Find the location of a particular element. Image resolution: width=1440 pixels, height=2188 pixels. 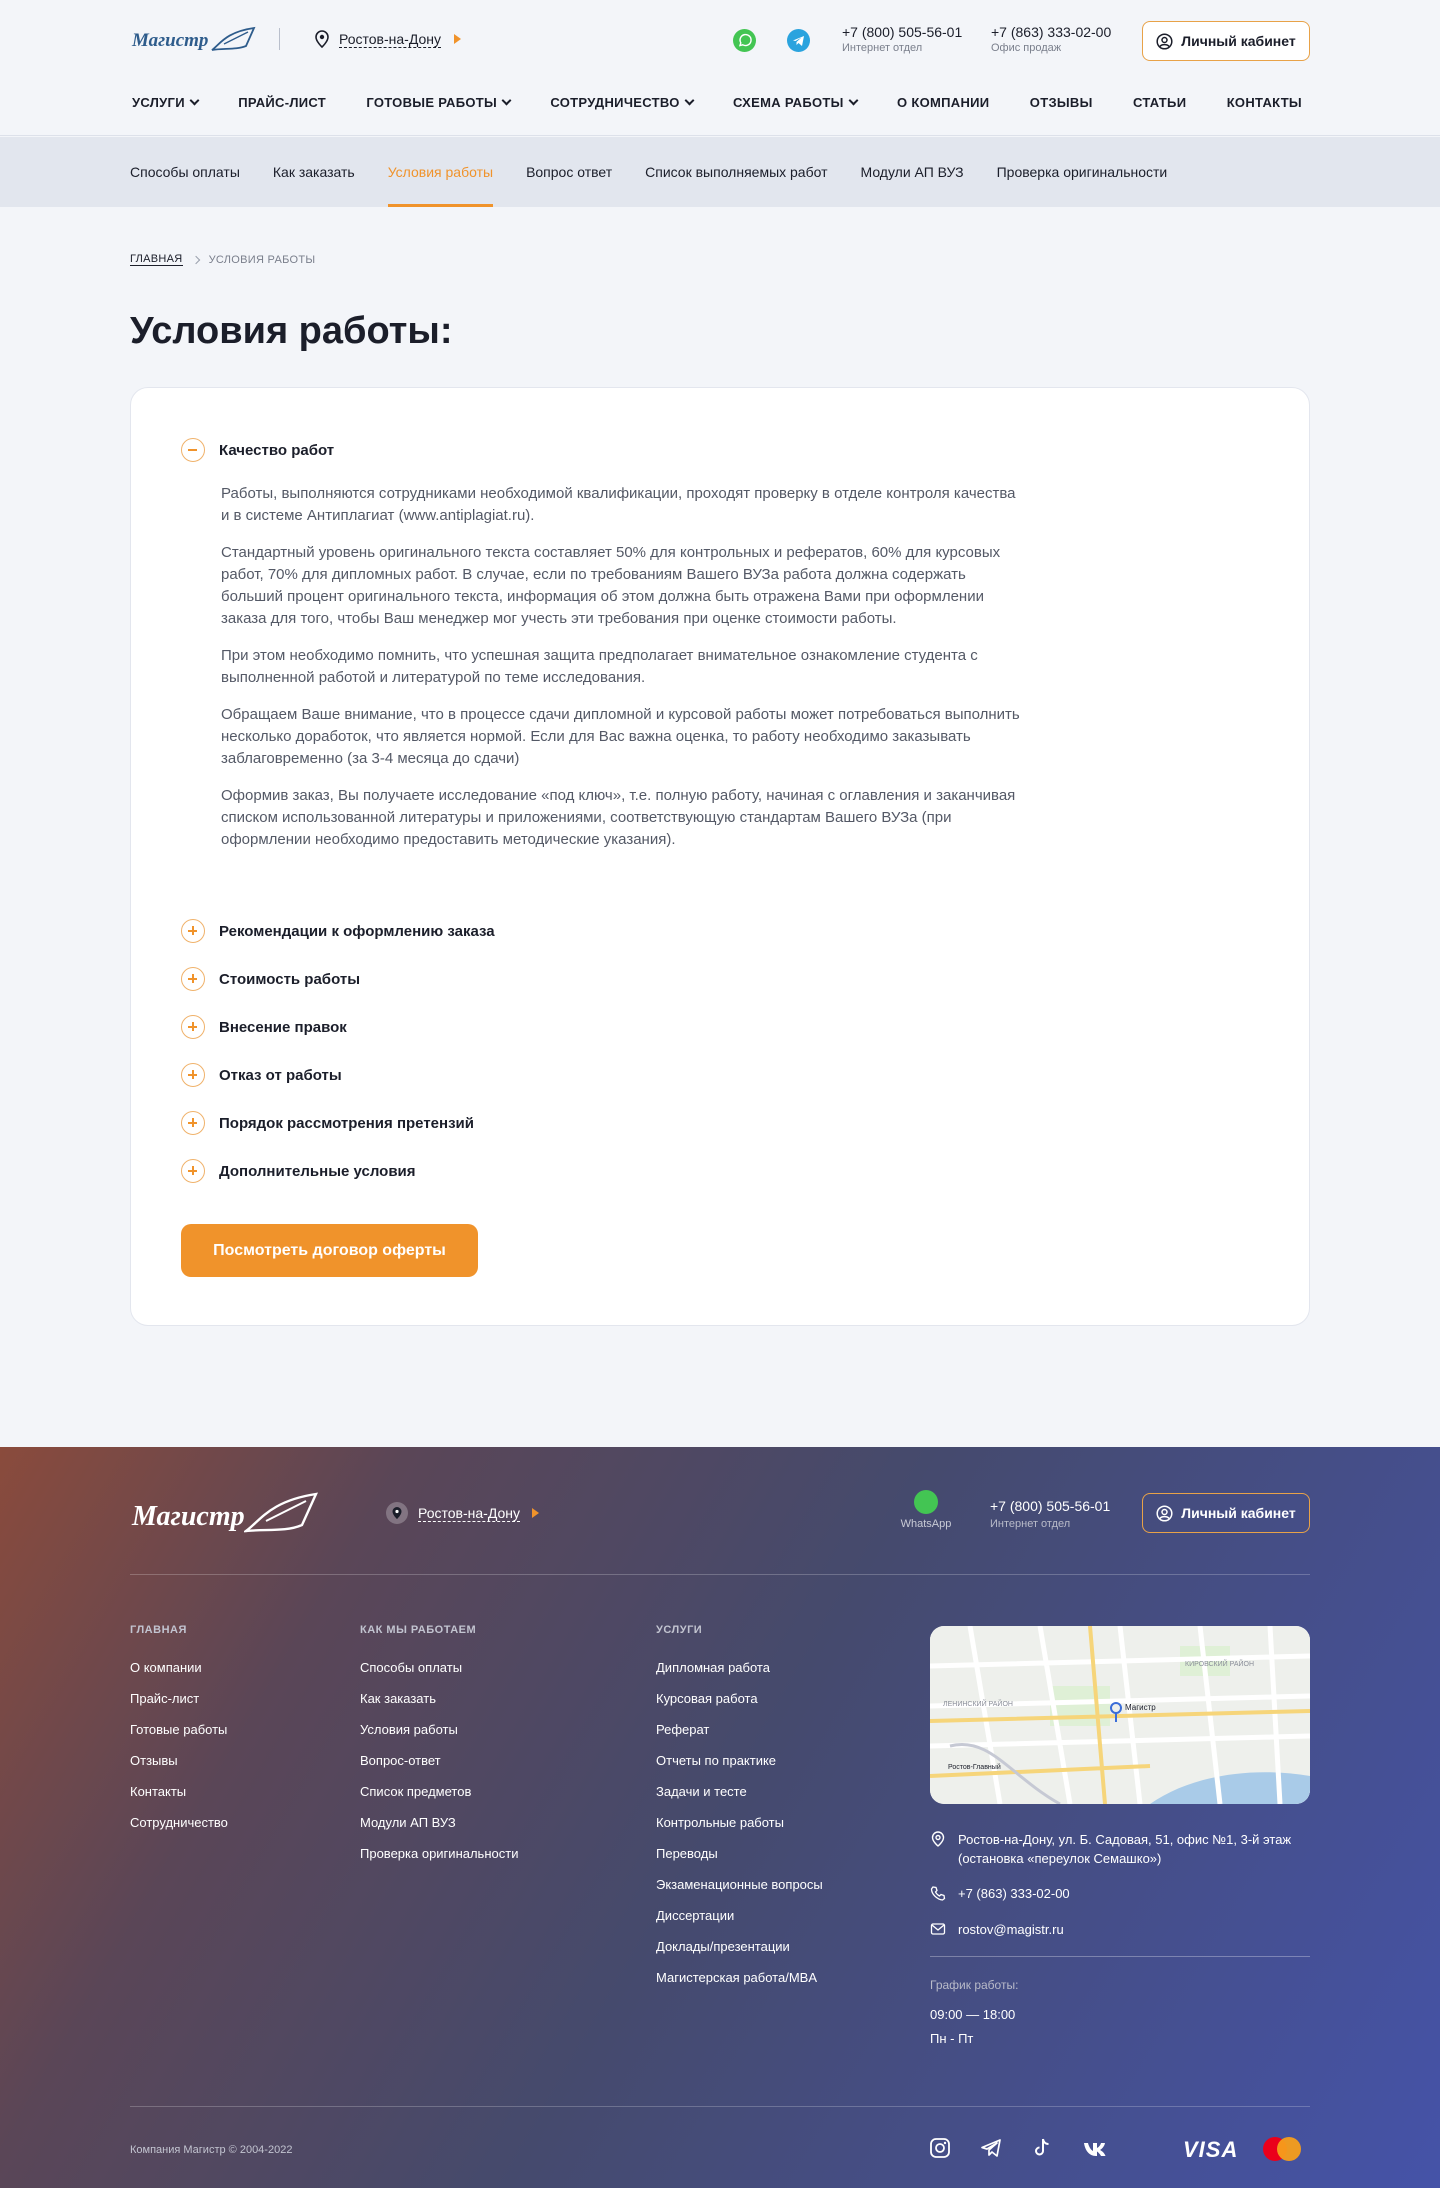

city-selector: Ростов-на-Дону is located at coordinates (387, 39).